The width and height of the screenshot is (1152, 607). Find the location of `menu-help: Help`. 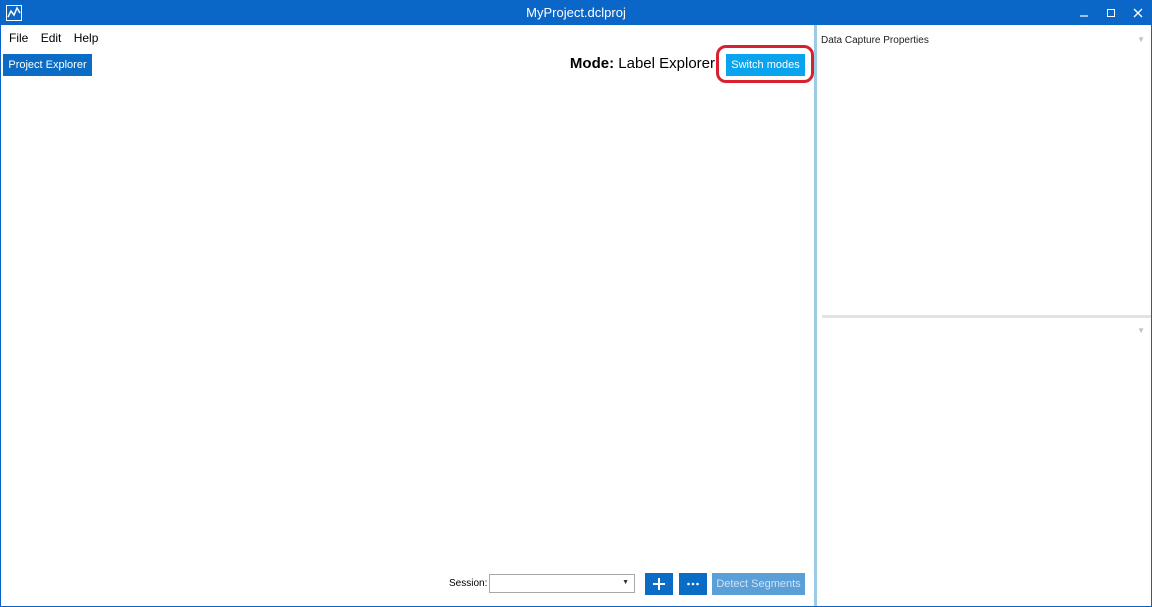

menu-help: Help is located at coordinates (86, 38).